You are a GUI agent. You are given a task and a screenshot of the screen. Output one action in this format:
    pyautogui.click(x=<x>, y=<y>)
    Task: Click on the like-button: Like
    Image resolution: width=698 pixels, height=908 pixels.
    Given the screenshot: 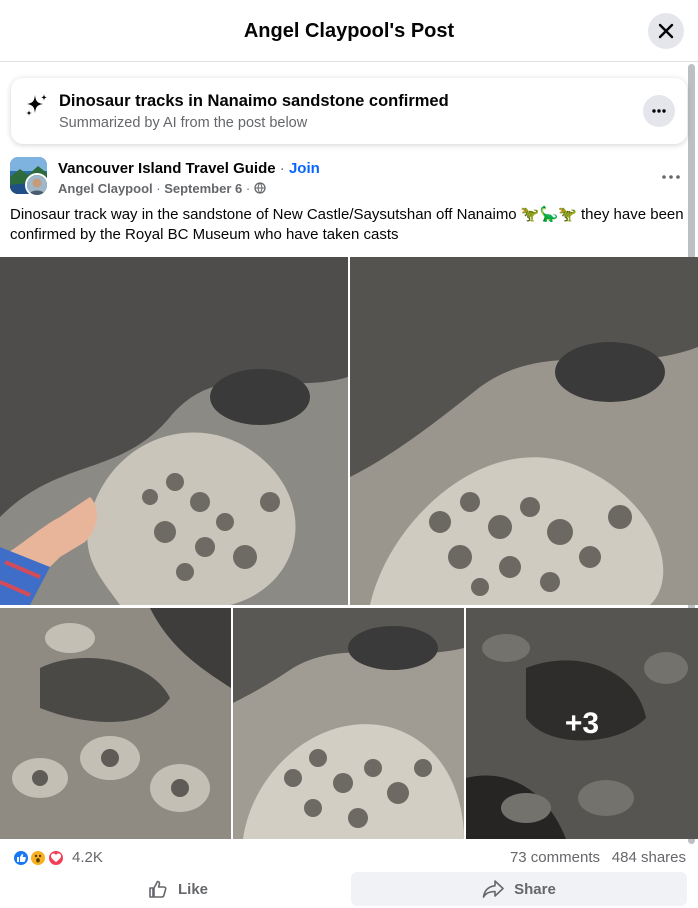 What is the action you would take?
    pyautogui.click(x=178, y=889)
    